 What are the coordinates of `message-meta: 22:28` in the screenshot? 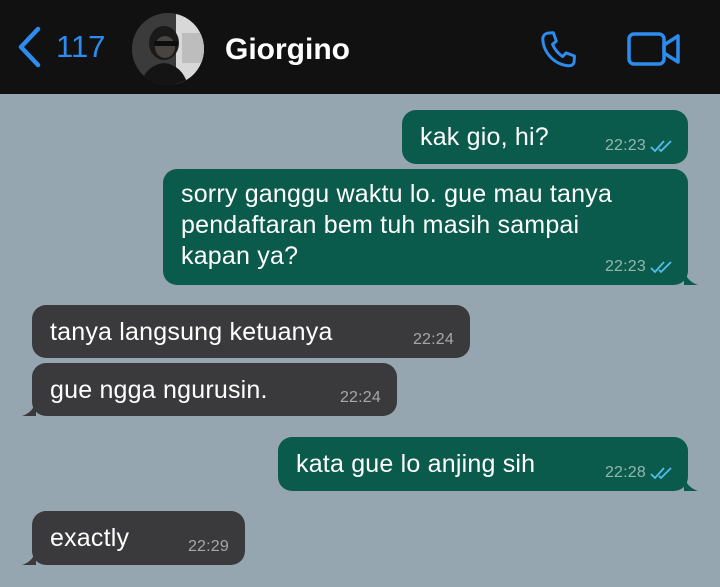 It's located at (640, 473).